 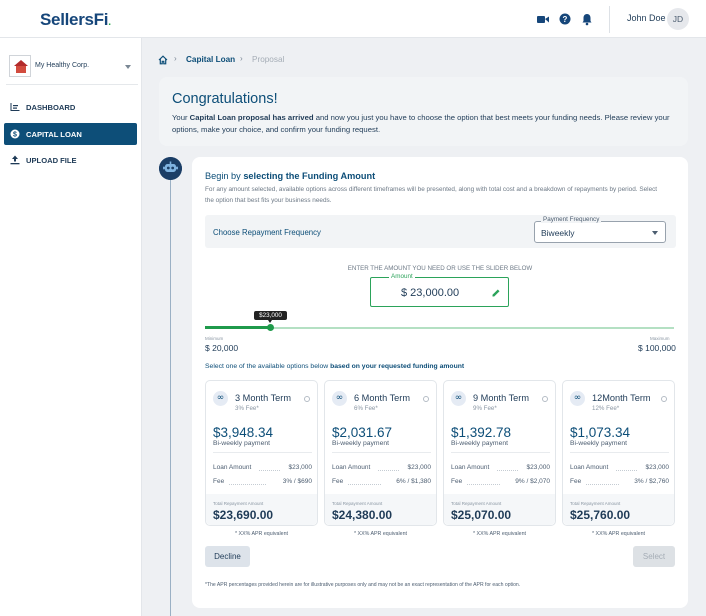 What do you see at coordinates (362, 432) in the screenshot?
I see `option-payment: $2,031.67` at bounding box center [362, 432].